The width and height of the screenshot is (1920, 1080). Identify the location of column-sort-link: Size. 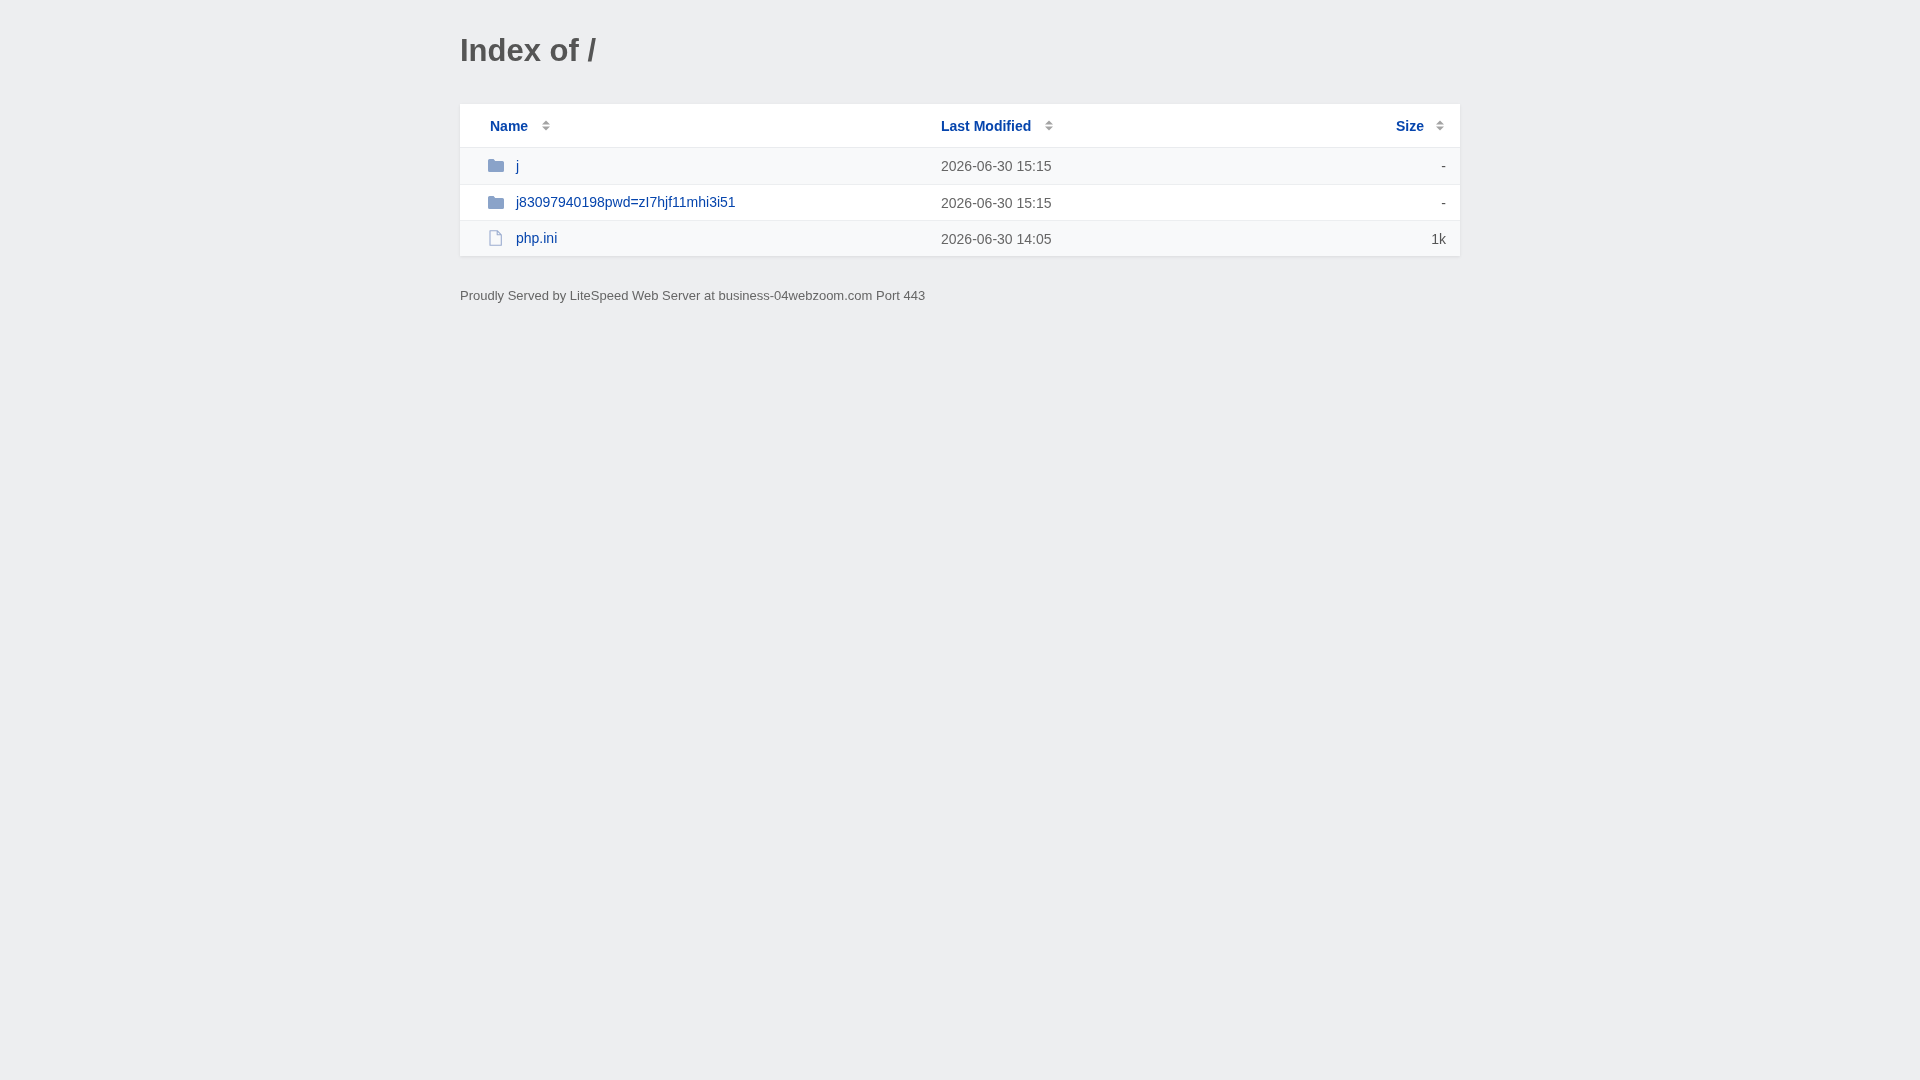
(1410, 125).